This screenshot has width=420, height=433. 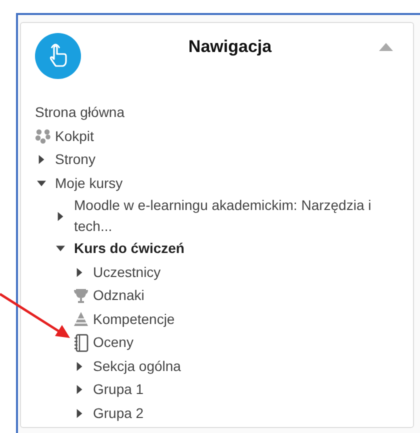 I want to click on tree-item: Kurs do ćwiczeń, so click(x=133, y=249).